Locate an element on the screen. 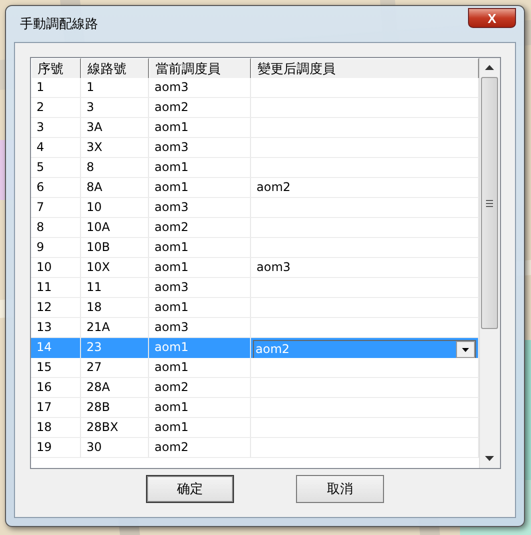 The width and height of the screenshot is (531, 535). table-row: 1 1 aom3 is located at coordinates (254, 88).